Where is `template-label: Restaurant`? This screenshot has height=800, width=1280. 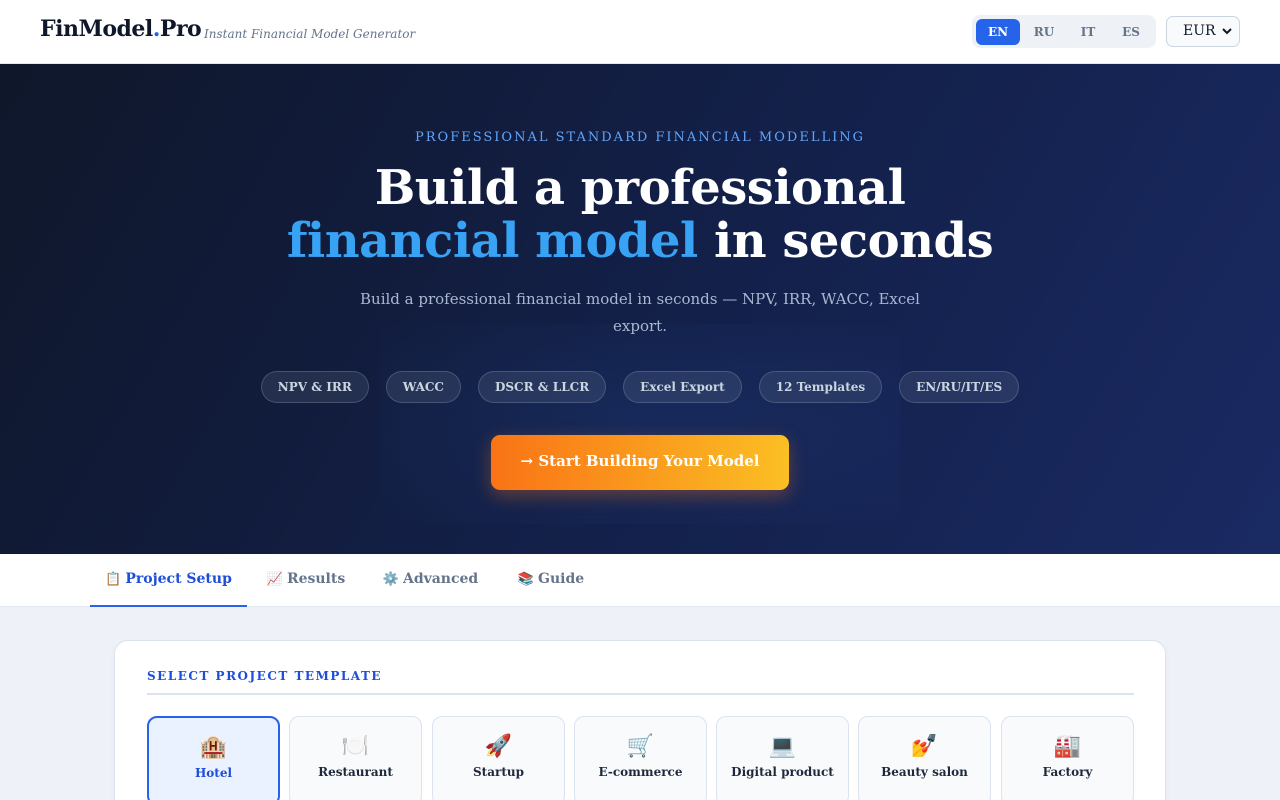 template-label: Restaurant is located at coordinates (355, 772).